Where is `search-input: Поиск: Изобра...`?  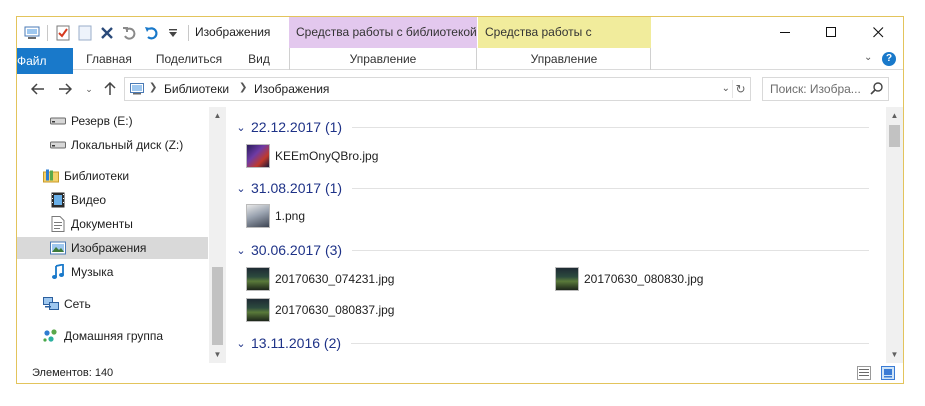 search-input: Поиск: Изобра... is located at coordinates (815, 89).